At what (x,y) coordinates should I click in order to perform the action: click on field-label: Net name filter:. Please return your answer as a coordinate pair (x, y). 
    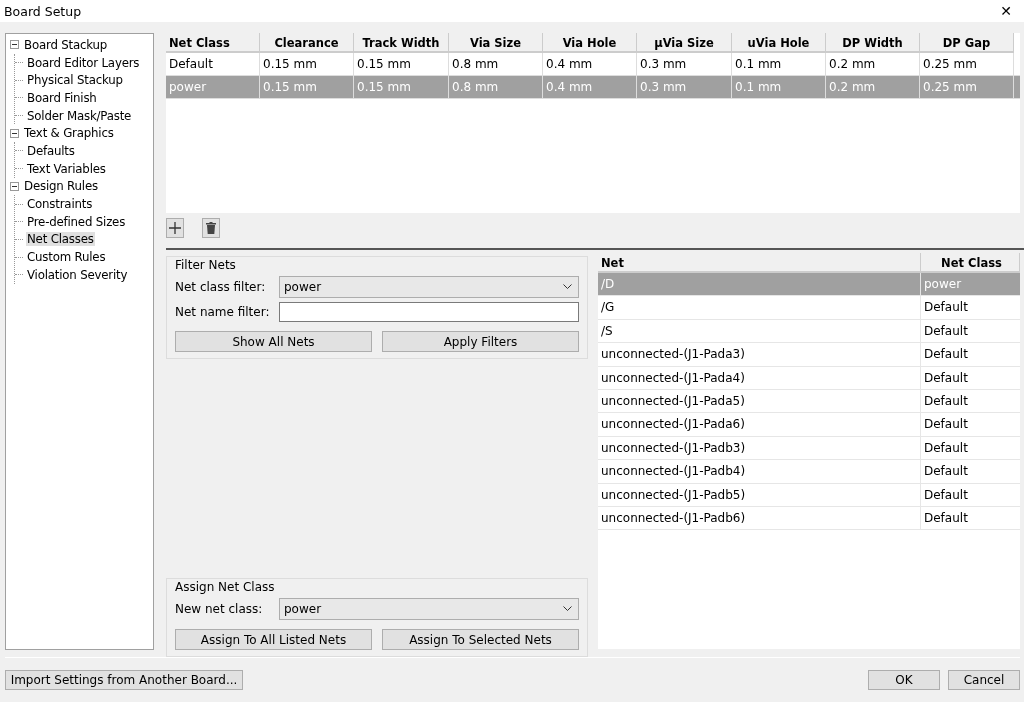
    Looking at the image, I should click on (223, 312).